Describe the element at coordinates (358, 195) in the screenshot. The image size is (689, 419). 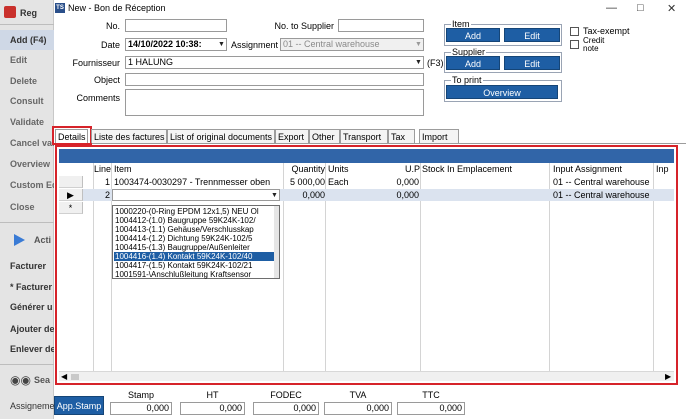
I see `row-units` at that location.